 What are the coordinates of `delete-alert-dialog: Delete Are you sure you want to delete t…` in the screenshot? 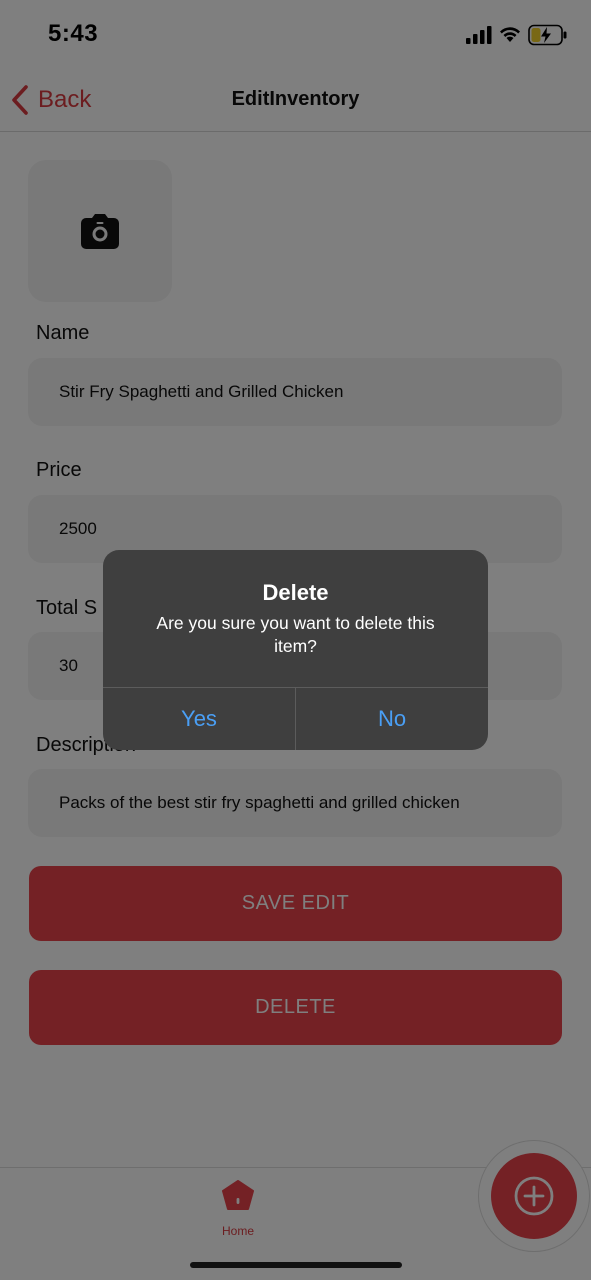 It's located at (295, 650).